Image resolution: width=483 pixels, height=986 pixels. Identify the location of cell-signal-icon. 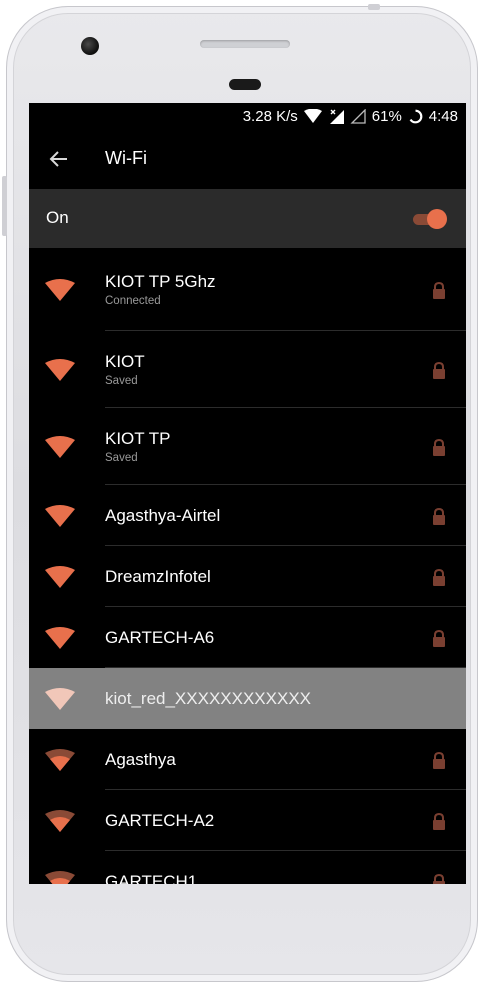
(336, 116).